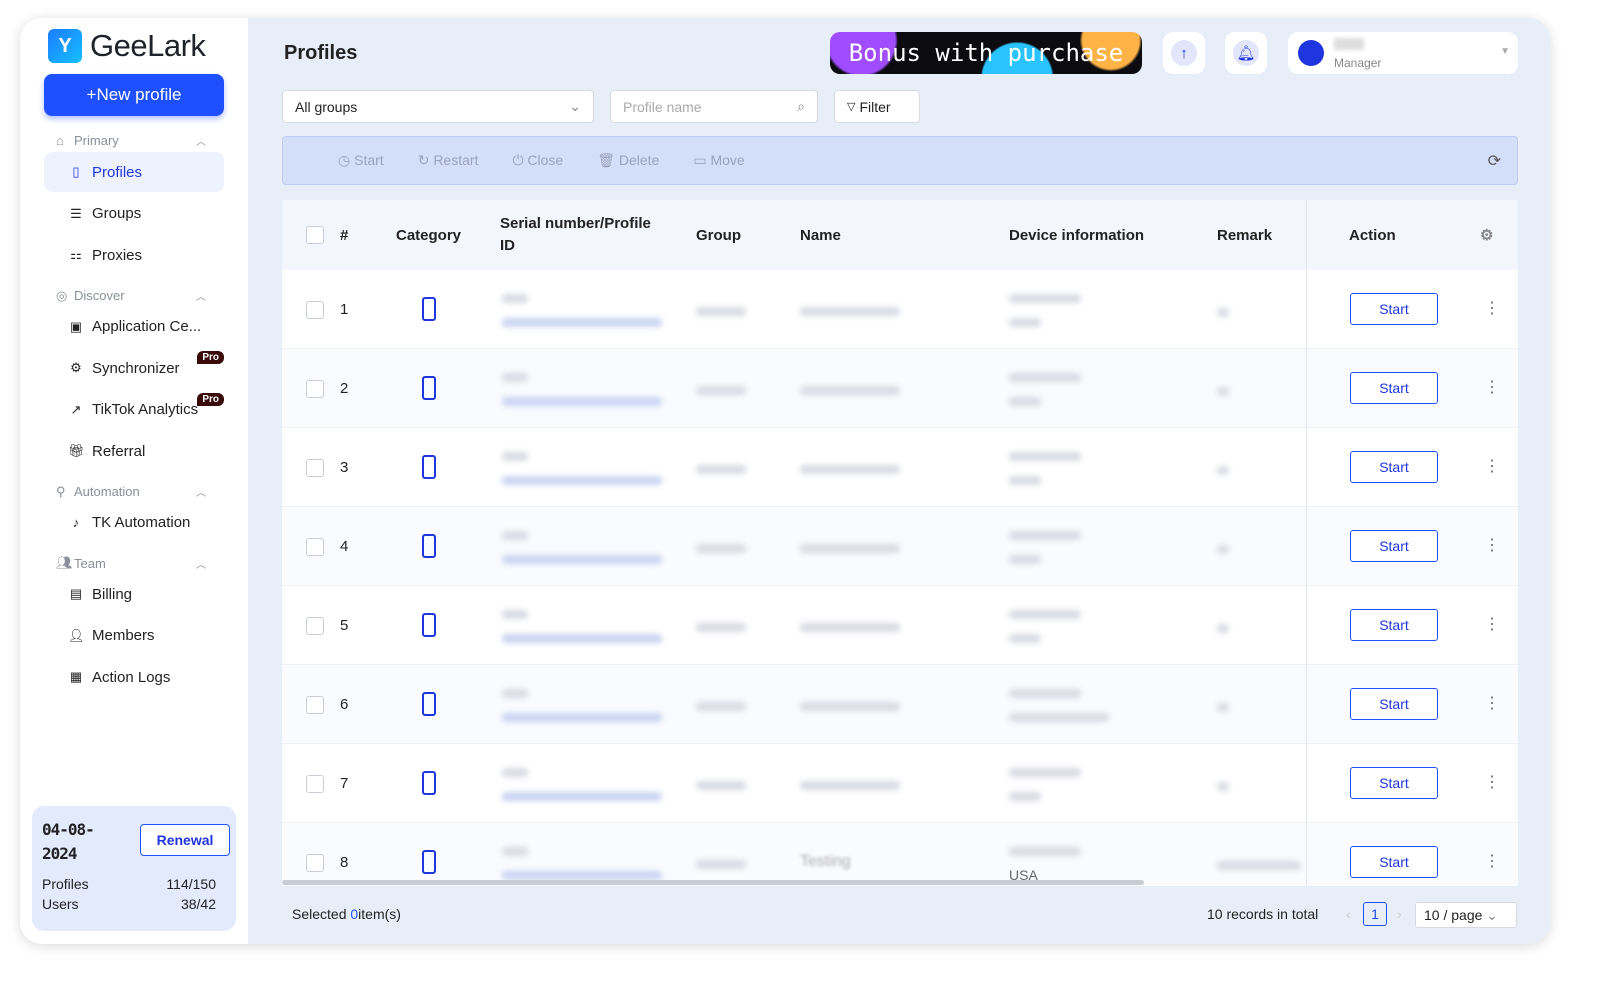 This screenshot has width=1600, height=982. Describe the element at coordinates (537, 160) in the screenshot. I see `close-action: ⏻ Close` at that location.